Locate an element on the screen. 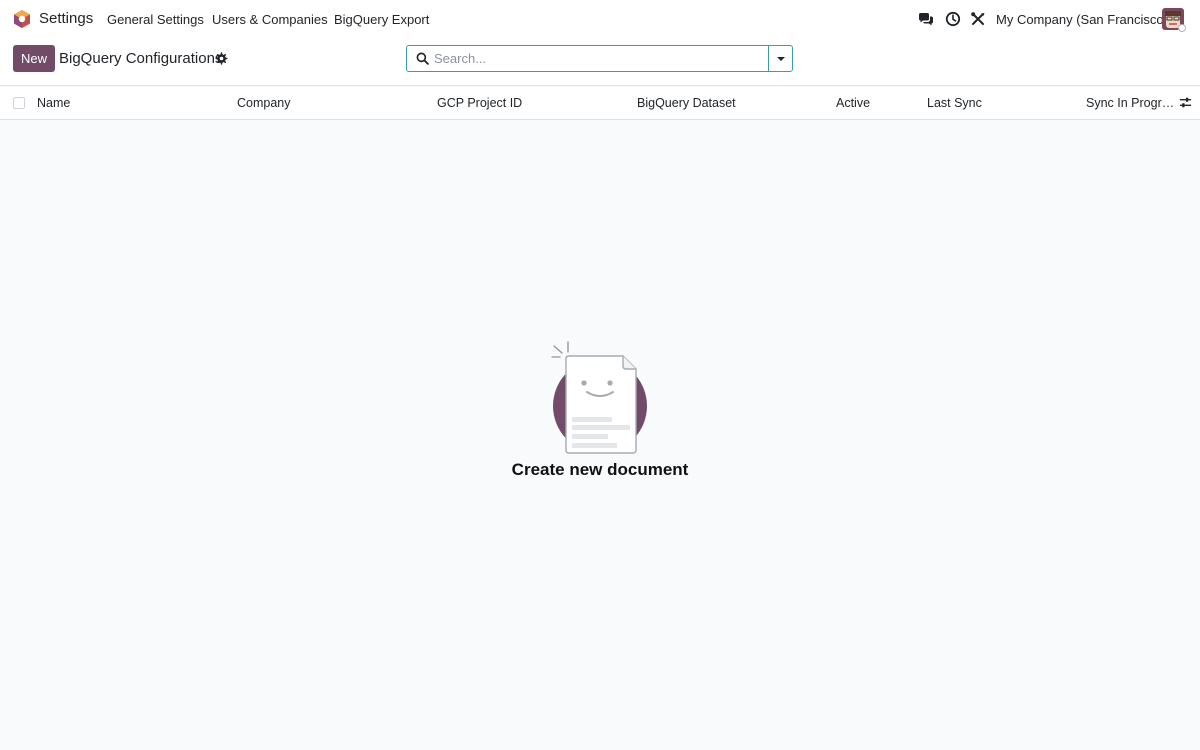 The width and height of the screenshot is (1200, 750). menu-users-companies: Users & Companies is located at coordinates (270, 19).